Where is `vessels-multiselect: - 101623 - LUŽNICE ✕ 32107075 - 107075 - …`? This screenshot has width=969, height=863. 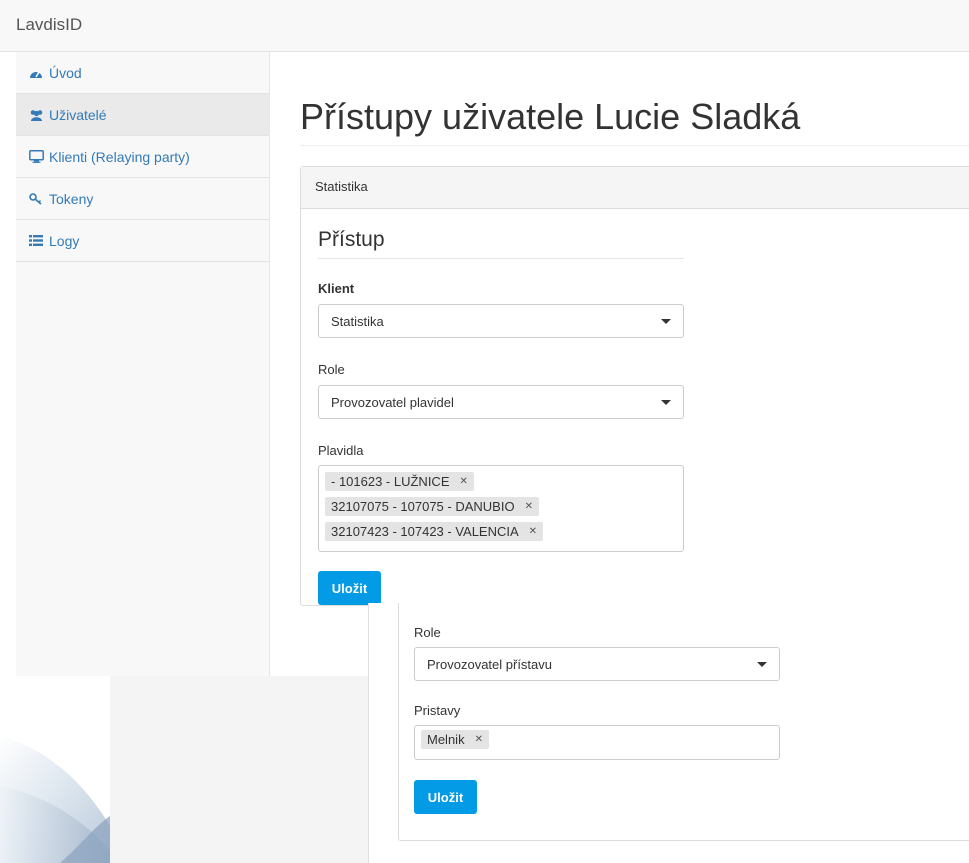
vessels-multiselect: - 101623 - LUŽNICE ✕ 32107075 - 107075 - … is located at coordinates (501, 508).